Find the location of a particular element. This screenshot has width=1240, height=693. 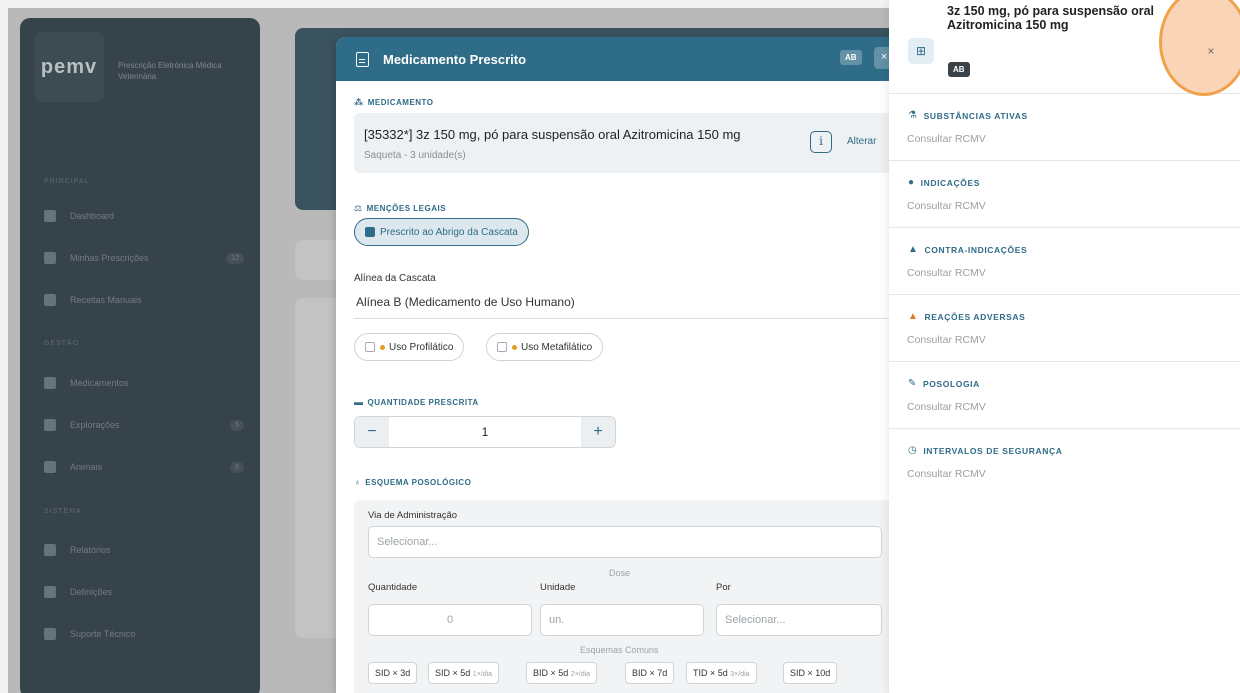

scheme-chip-sid-10d: SID × 10d is located at coordinates (810, 673).